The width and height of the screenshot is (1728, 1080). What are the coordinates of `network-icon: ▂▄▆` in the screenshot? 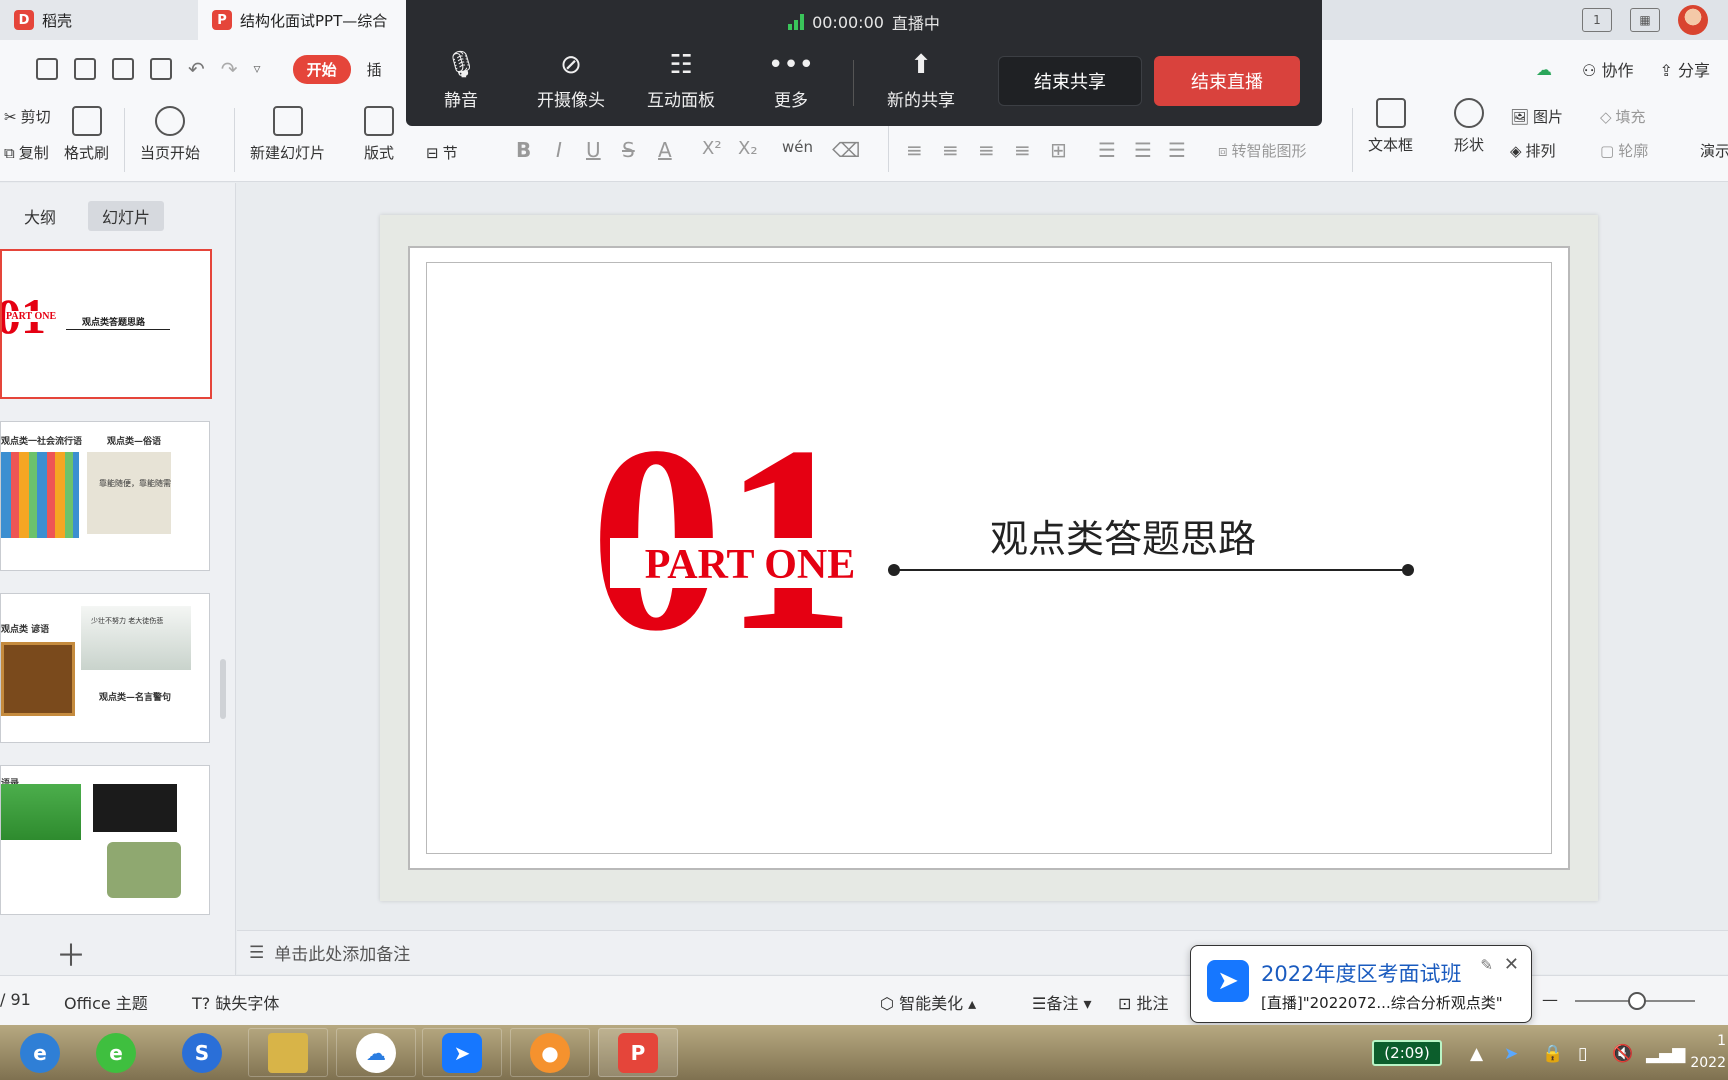 It's located at (1665, 1054).